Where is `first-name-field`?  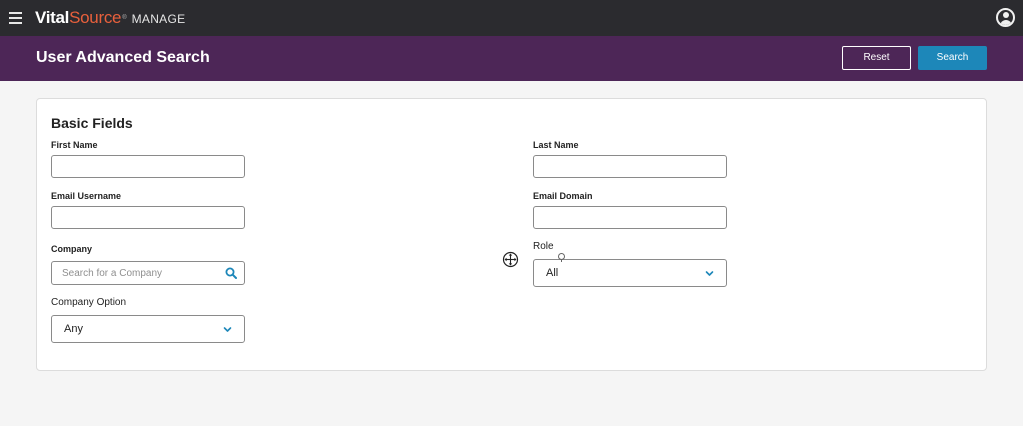 first-name-field is located at coordinates (148, 166).